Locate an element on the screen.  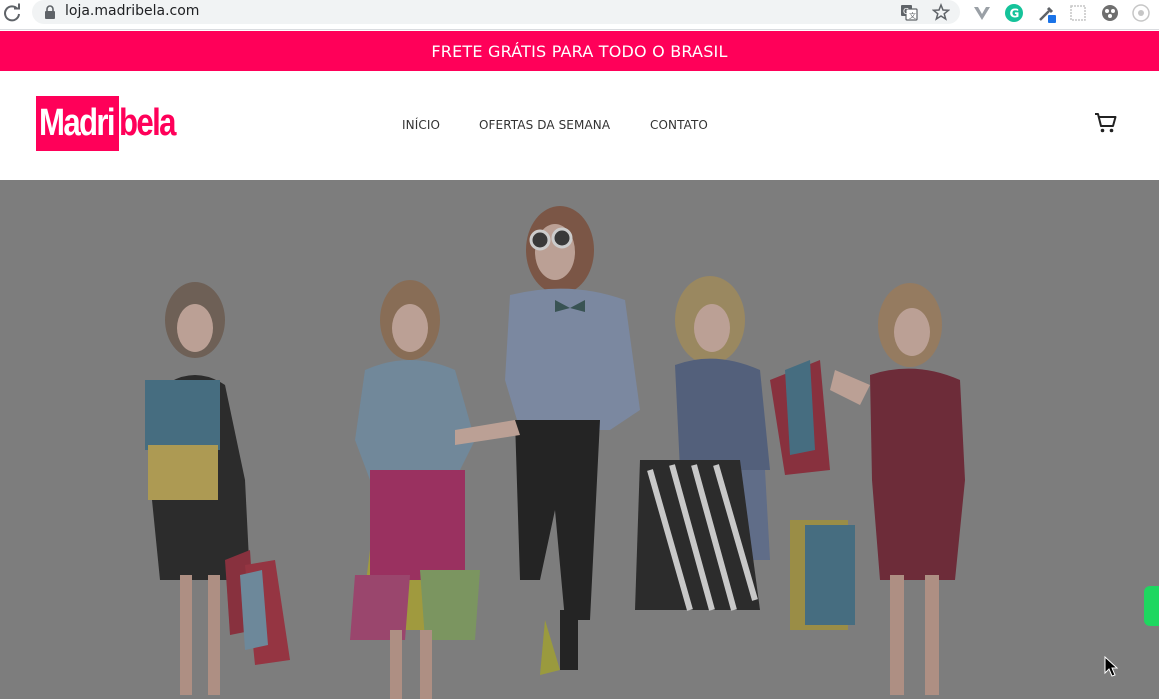
vue-devtools-icon is located at coordinates (982, 13).